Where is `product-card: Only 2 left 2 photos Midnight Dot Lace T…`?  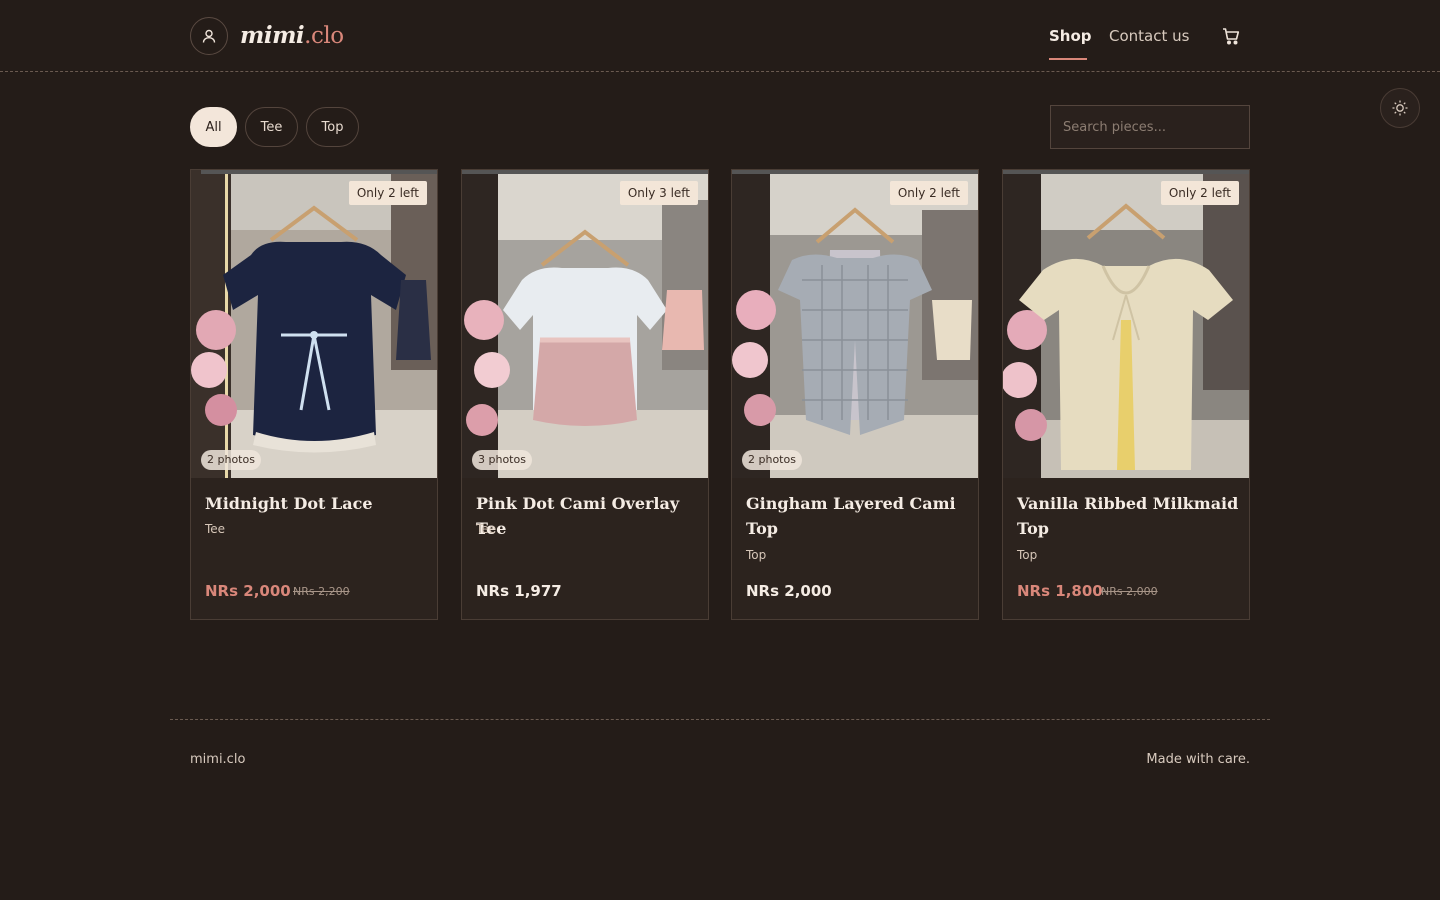
product-card: Only 2 left 2 photos Midnight Dot Lace T… is located at coordinates (314, 394).